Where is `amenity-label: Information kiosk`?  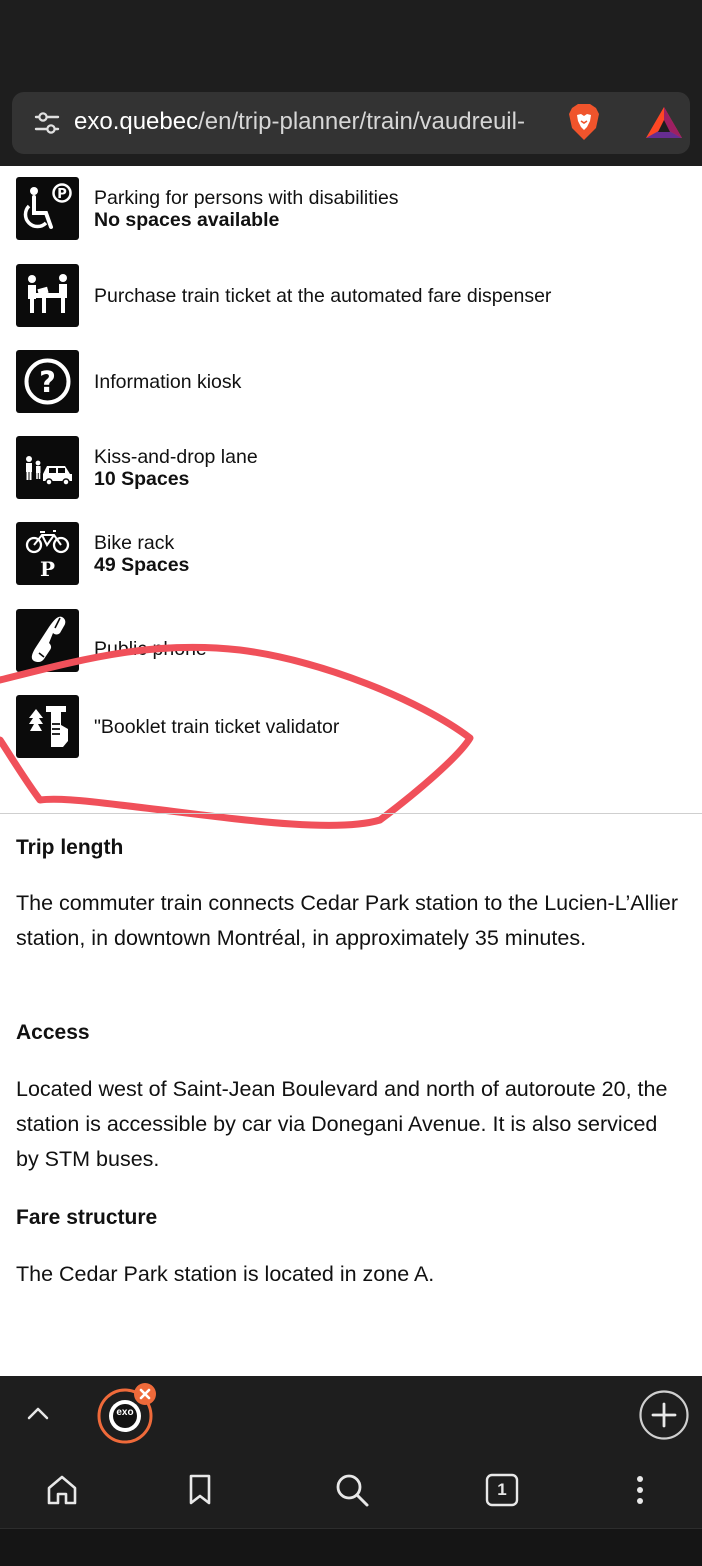
amenity-label: Information kiosk is located at coordinates (168, 381).